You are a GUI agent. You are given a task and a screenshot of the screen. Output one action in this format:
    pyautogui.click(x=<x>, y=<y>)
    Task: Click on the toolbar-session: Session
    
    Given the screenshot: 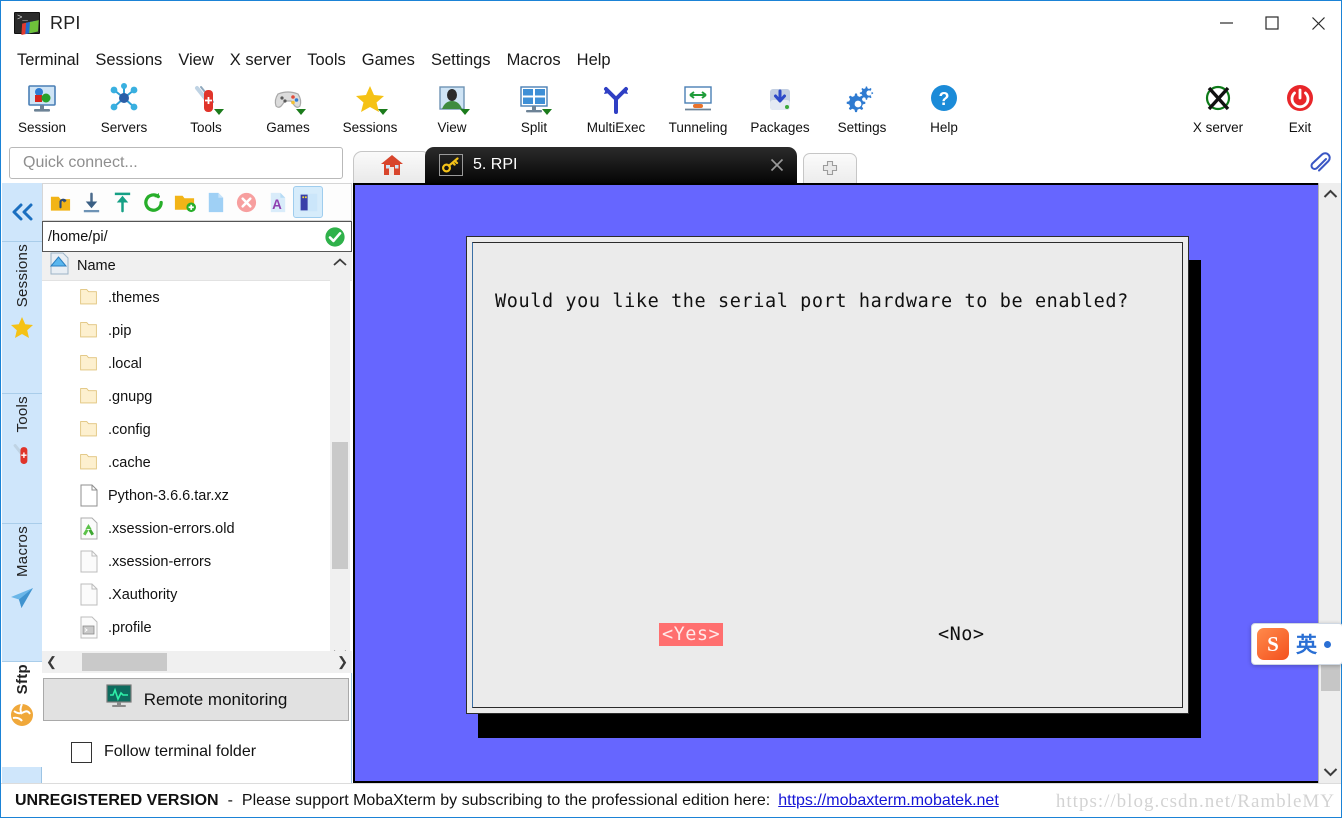 What is the action you would take?
    pyautogui.click(x=42, y=110)
    